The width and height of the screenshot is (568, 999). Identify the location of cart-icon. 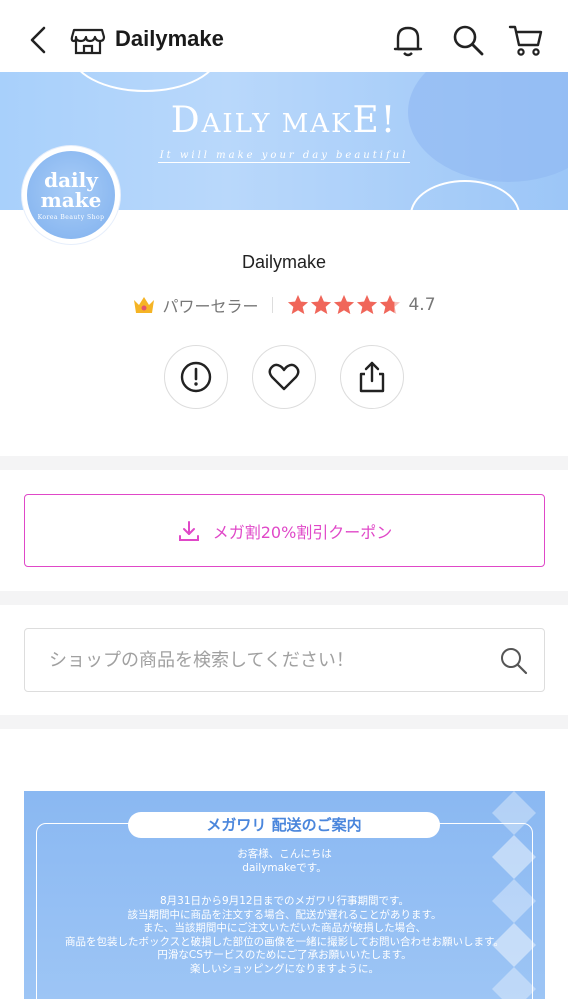
(525, 40).